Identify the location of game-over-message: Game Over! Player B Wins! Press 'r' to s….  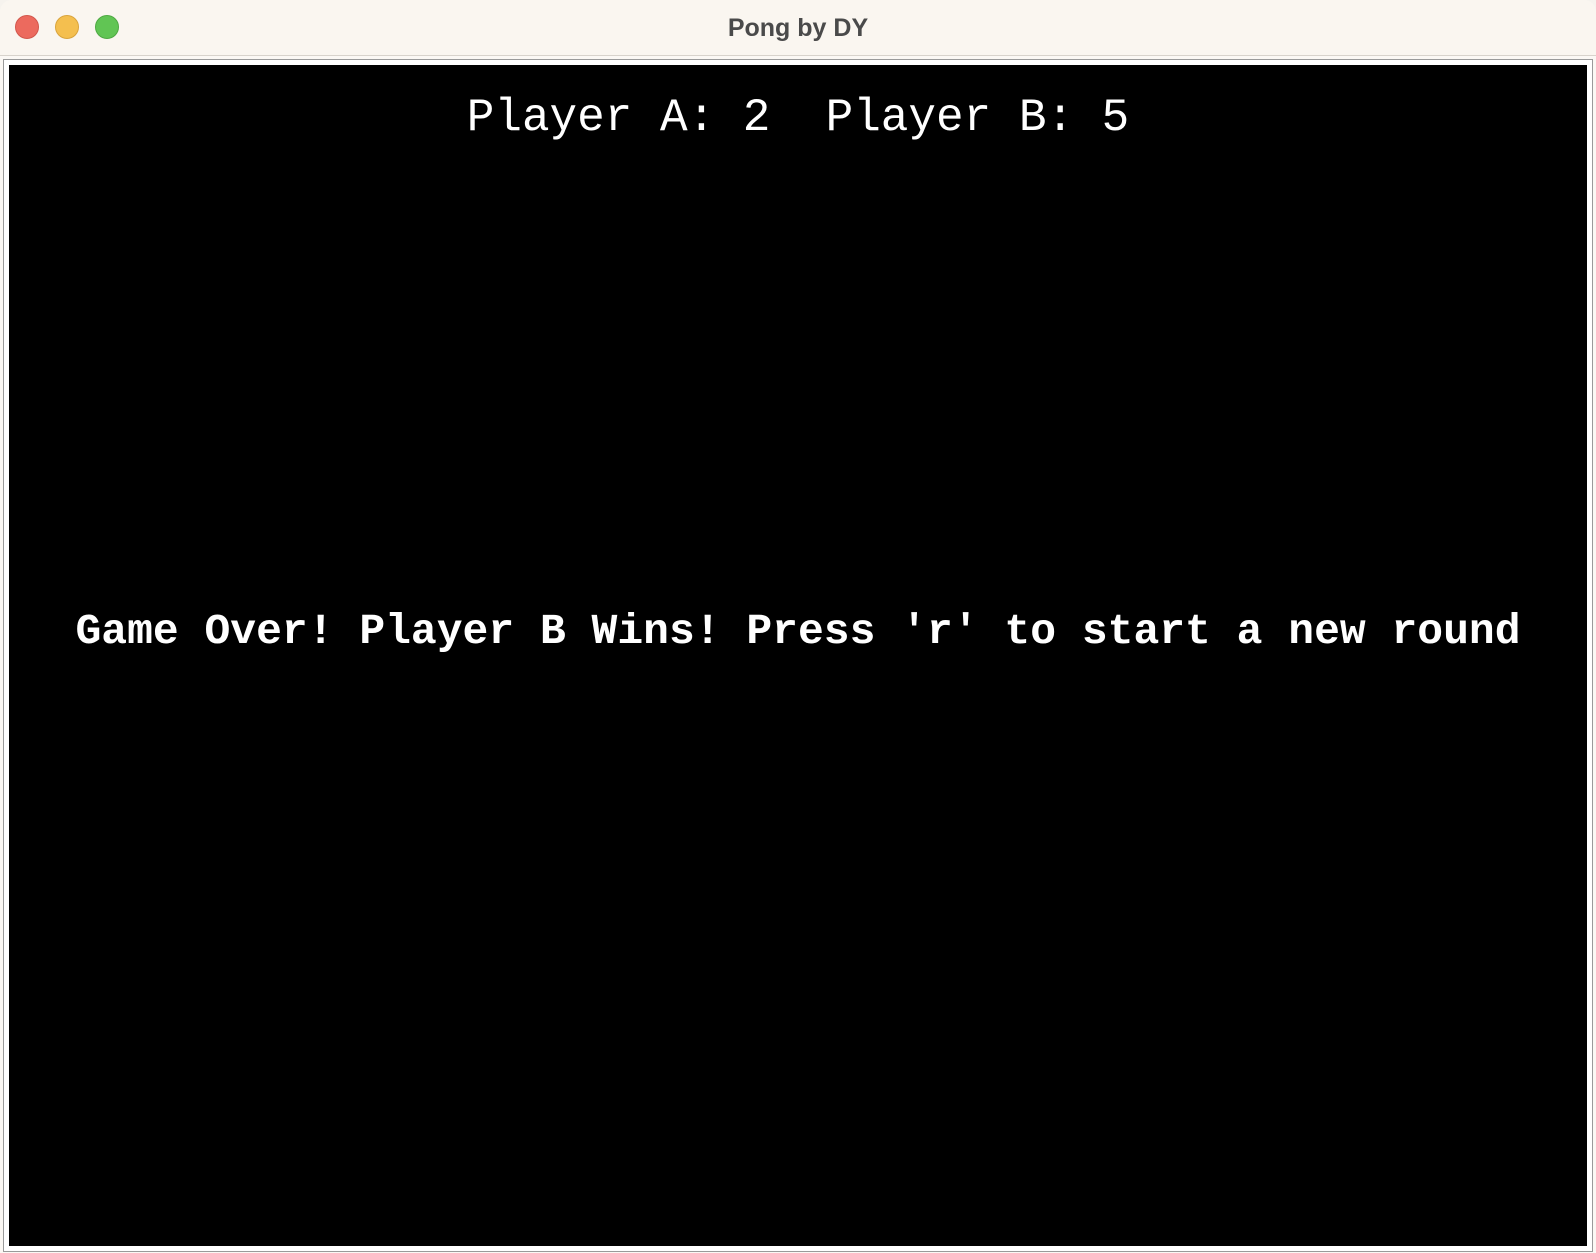
(798, 631).